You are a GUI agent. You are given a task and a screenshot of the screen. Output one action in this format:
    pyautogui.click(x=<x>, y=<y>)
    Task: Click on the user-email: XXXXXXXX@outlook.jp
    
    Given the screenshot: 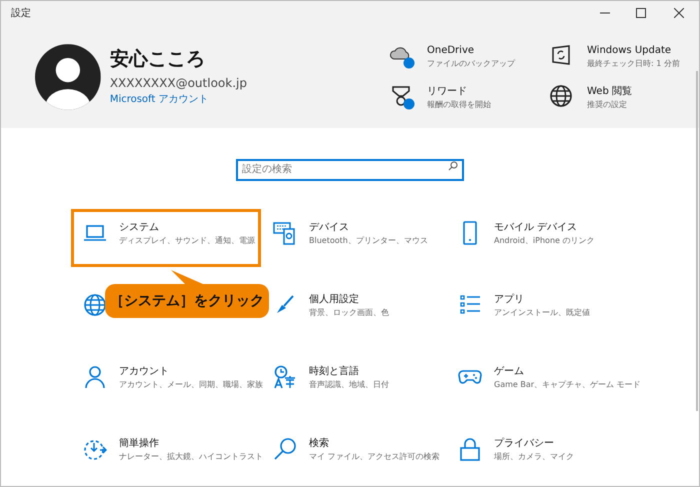 What is the action you would take?
    pyautogui.click(x=179, y=83)
    